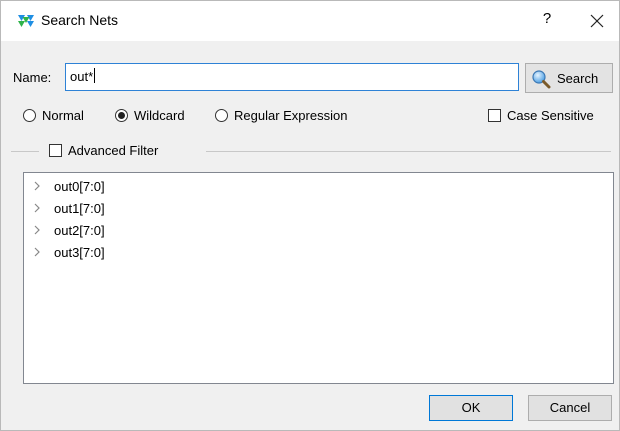 Image resolution: width=620 pixels, height=431 pixels. I want to click on radio-wildcard: Wildcard, so click(150, 117).